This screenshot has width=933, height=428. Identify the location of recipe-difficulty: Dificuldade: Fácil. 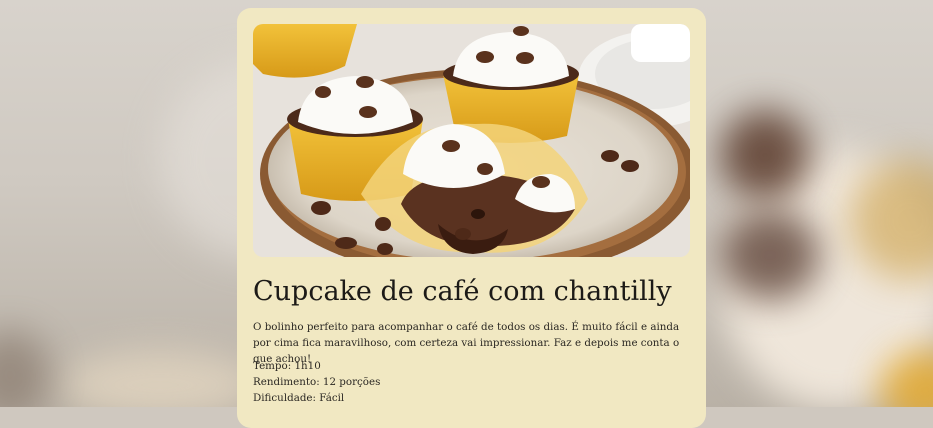
(299, 398).